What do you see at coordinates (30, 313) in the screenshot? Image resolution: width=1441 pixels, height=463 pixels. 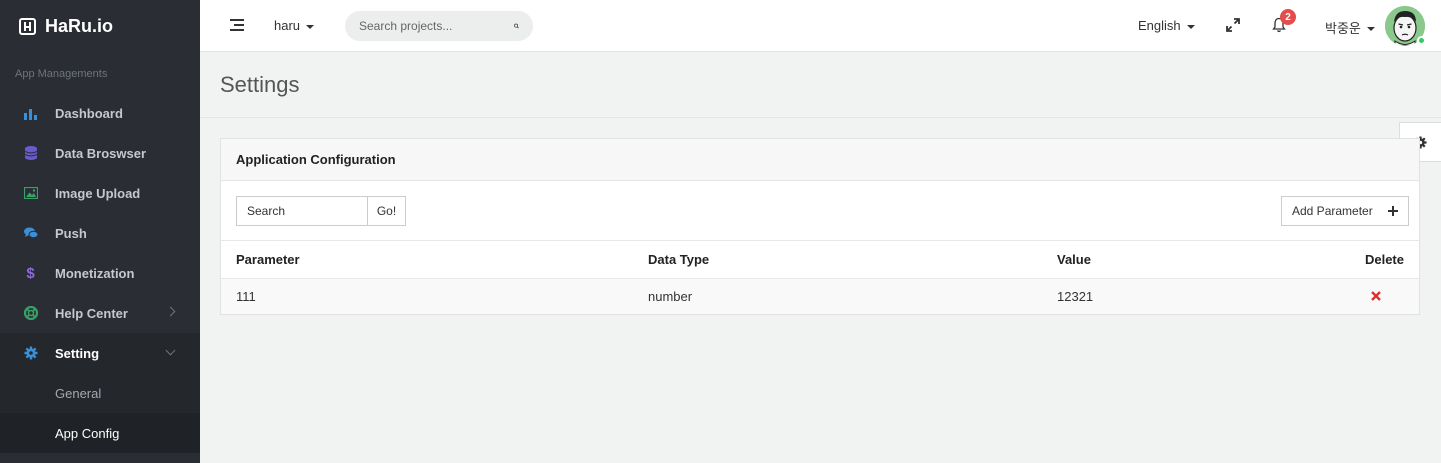 I see `lifebuoy-icon` at bounding box center [30, 313].